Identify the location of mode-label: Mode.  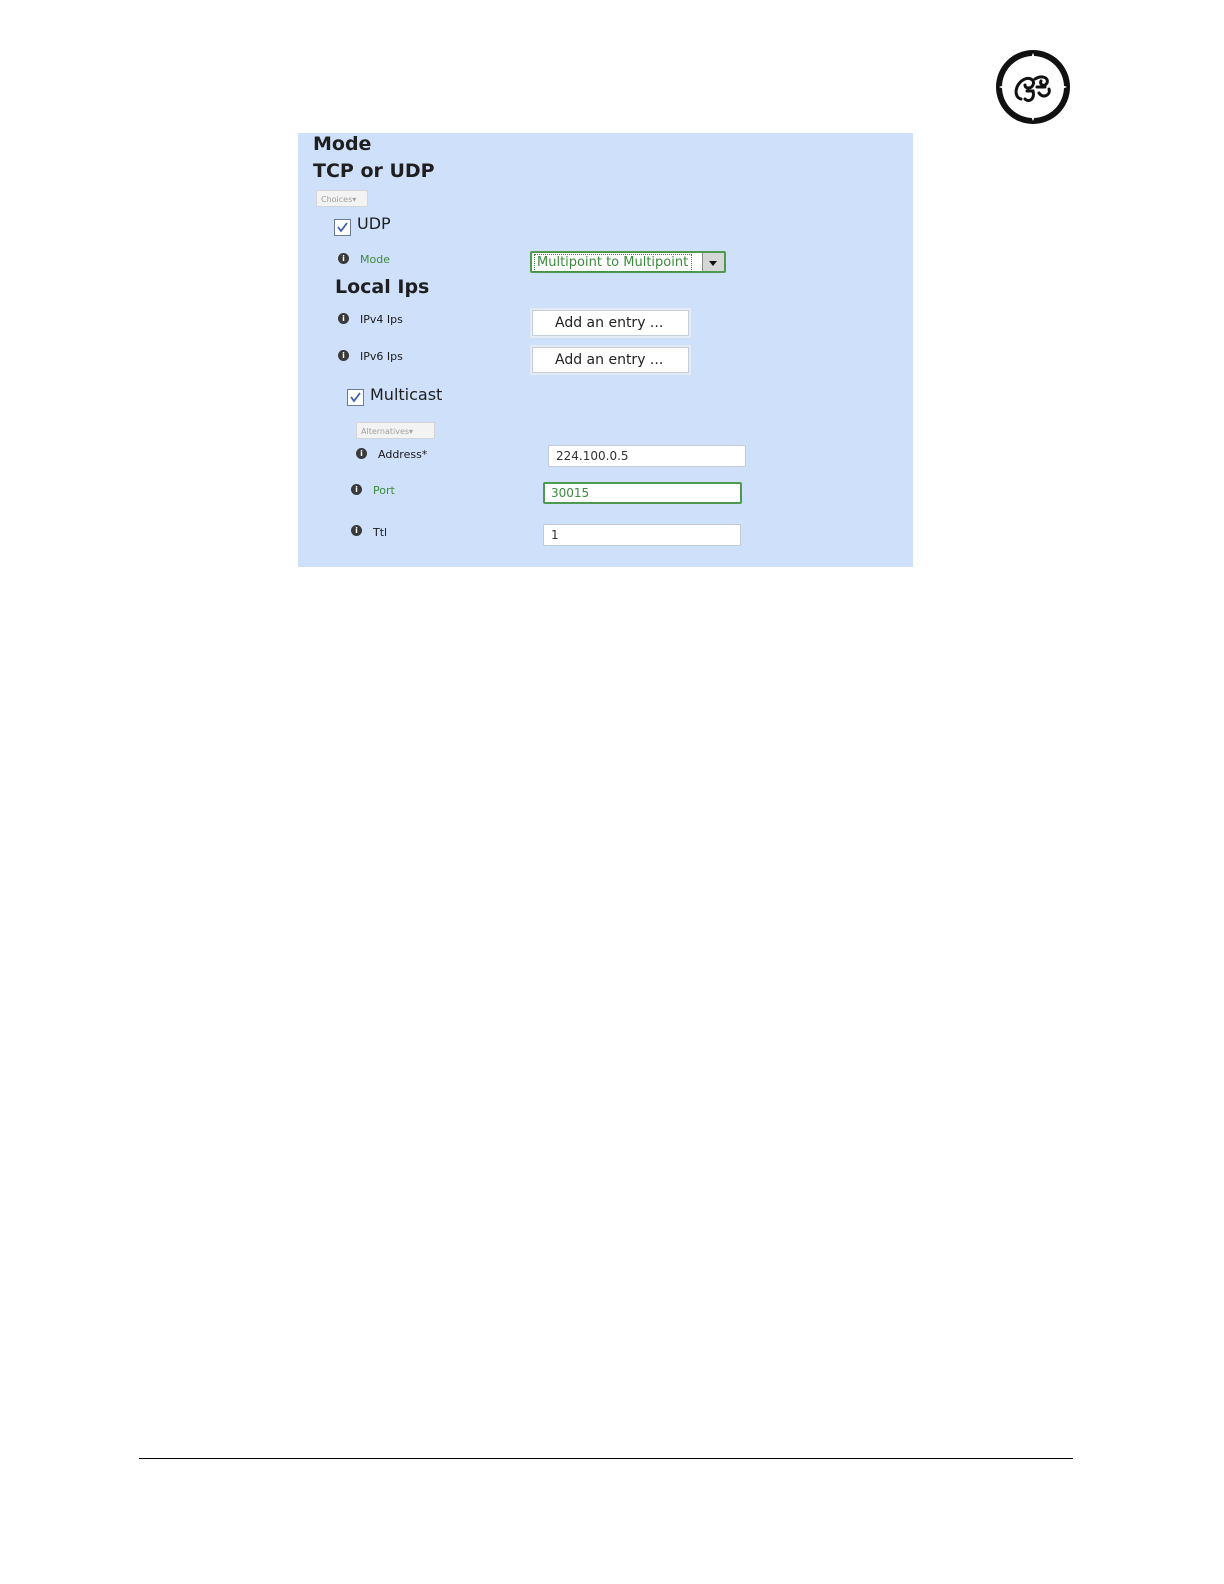
(375, 259).